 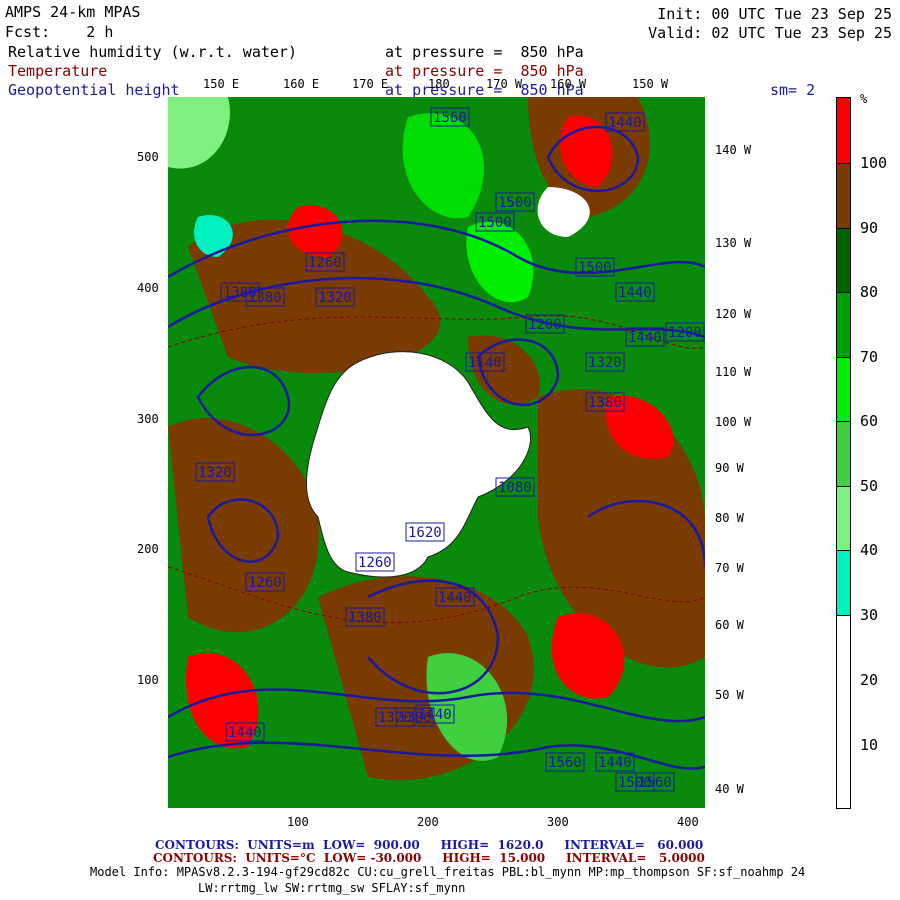 I want to click on lon-label-right: 120 W, so click(x=733, y=314).